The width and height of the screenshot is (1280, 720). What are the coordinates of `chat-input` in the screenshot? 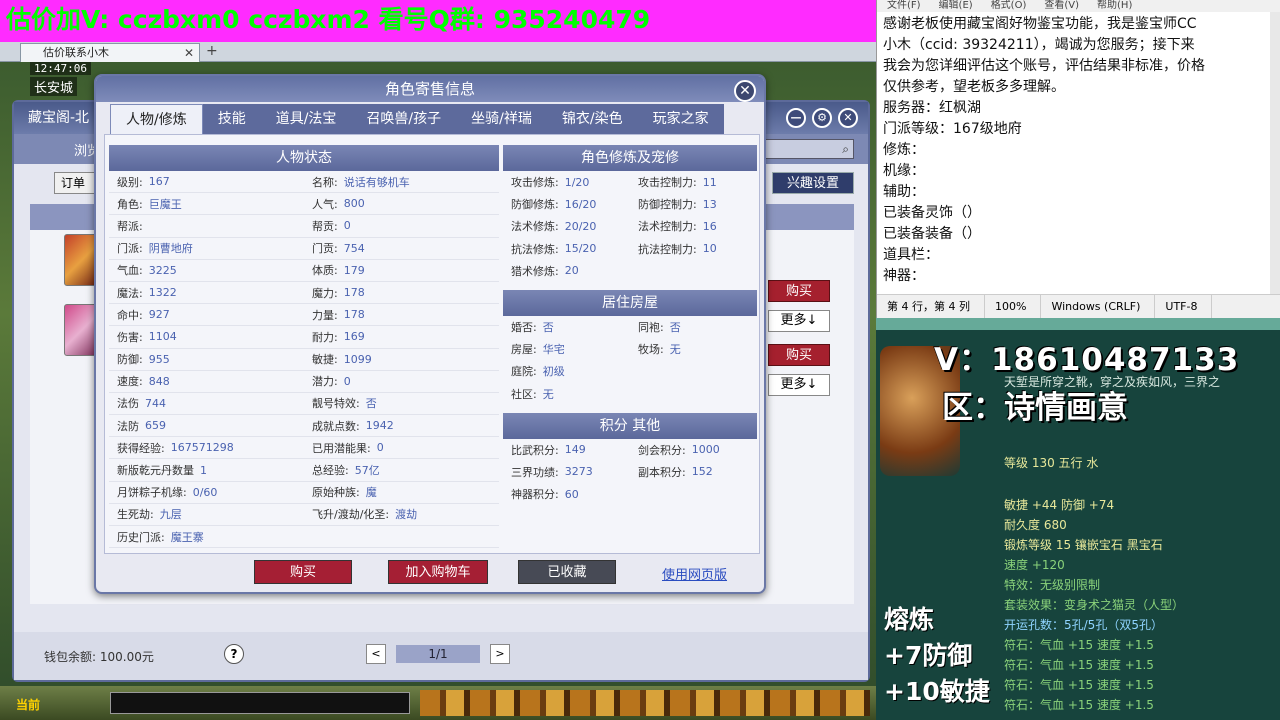 It's located at (260, 703).